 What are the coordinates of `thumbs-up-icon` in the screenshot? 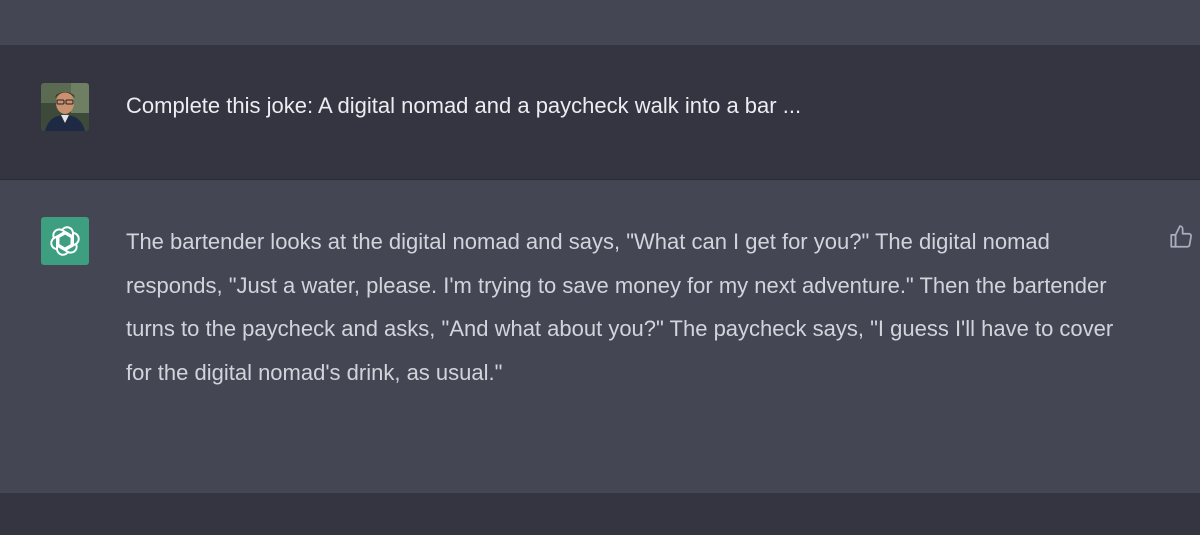 It's located at (1181, 236).